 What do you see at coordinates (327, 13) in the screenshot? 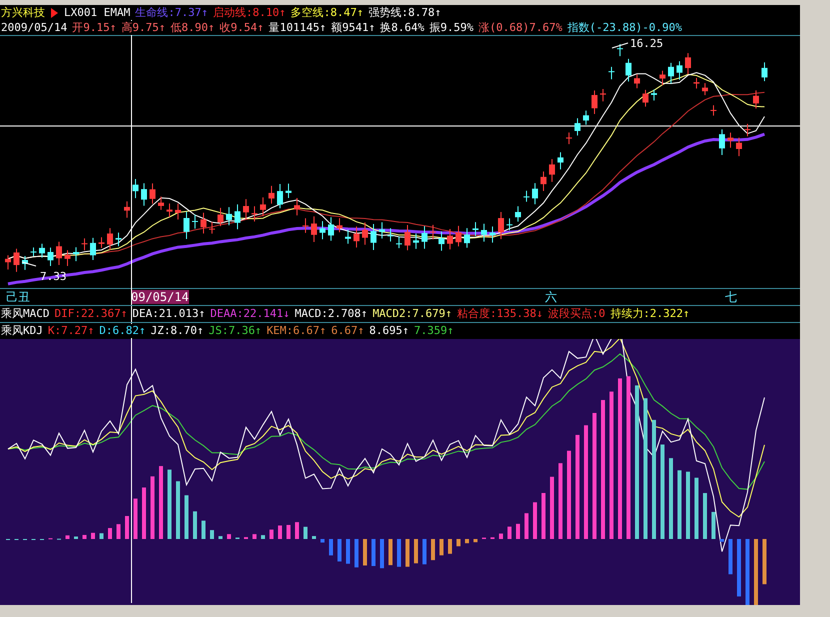
I see `indicator-value: 多空线:8.47↑` at bounding box center [327, 13].